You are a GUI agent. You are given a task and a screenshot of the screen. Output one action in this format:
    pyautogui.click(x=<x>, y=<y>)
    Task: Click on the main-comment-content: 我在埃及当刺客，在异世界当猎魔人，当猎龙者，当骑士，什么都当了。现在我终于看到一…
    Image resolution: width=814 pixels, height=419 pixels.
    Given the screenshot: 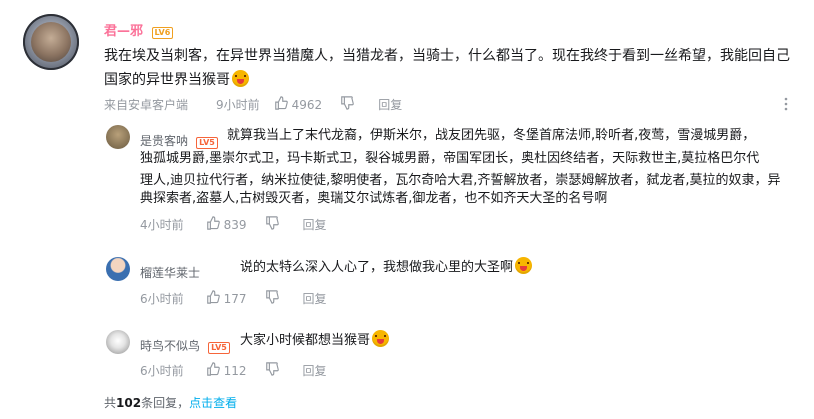 What is the action you would take?
    pyautogui.click(x=447, y=68)
    